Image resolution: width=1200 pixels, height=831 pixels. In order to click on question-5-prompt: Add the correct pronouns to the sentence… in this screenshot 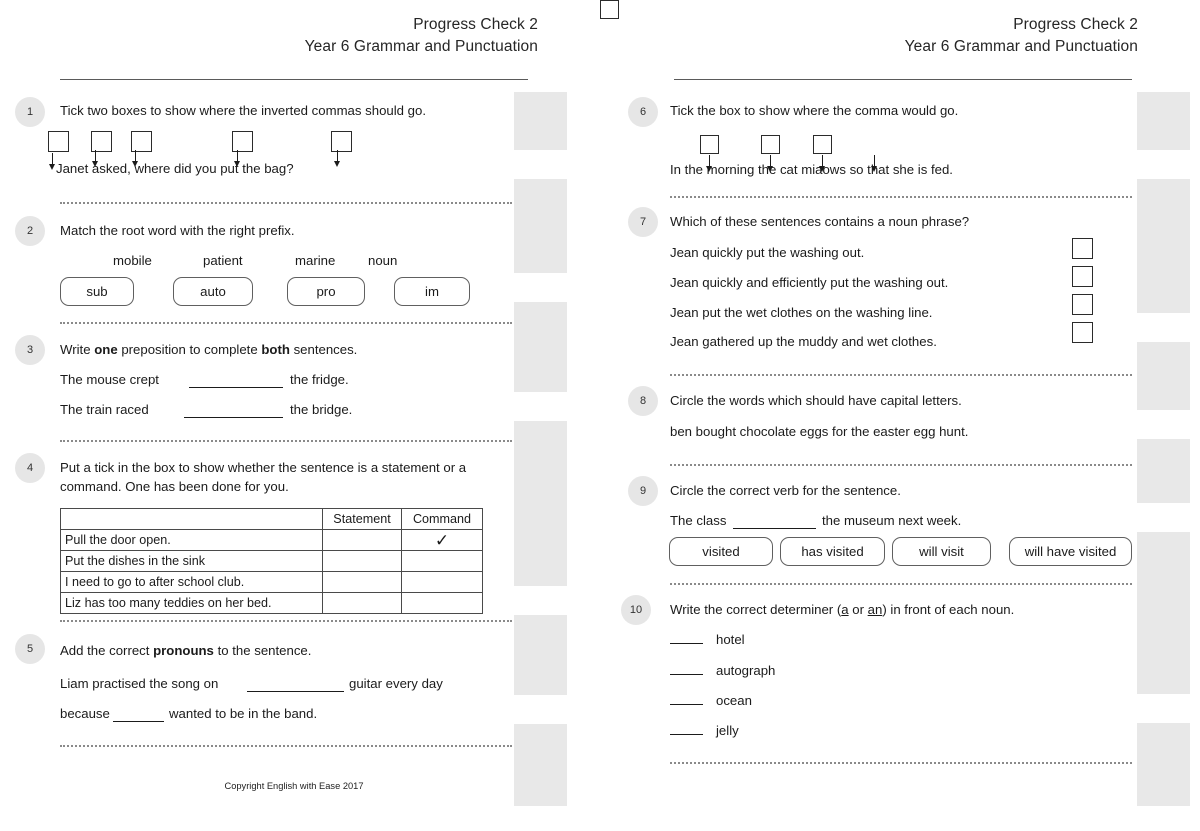, I will do `click(186, 650)`.